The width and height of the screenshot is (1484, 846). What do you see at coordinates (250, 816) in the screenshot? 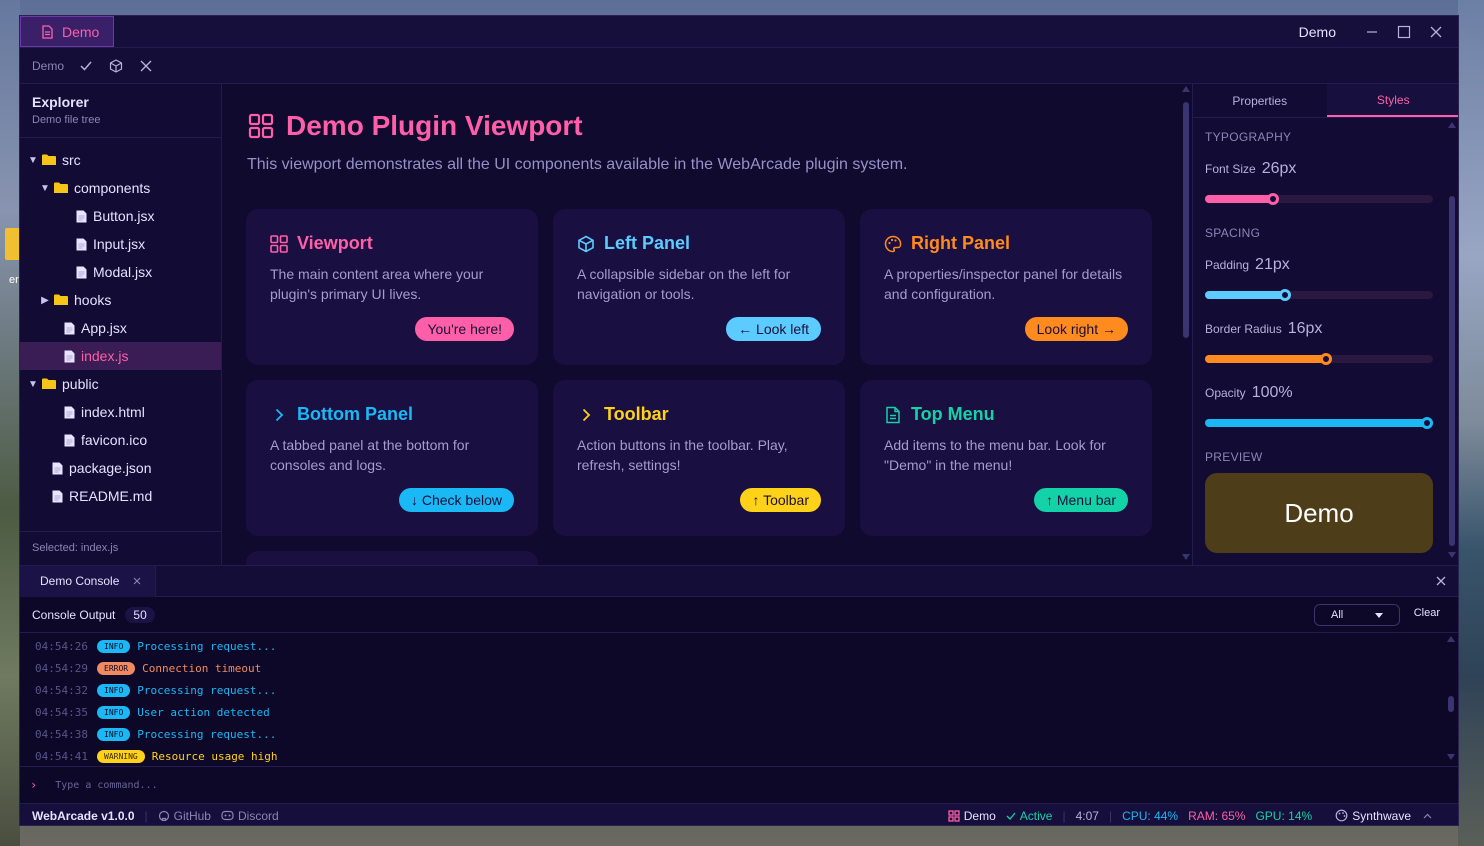
I see `discord-link: Discord` at bounding box center [250, 816].